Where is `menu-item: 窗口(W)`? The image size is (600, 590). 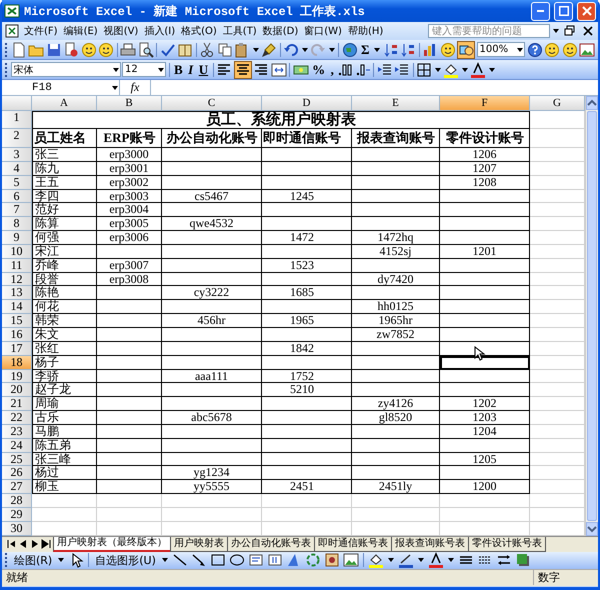
menu-item: 窗口(W) is located at coordinates (323, 31).